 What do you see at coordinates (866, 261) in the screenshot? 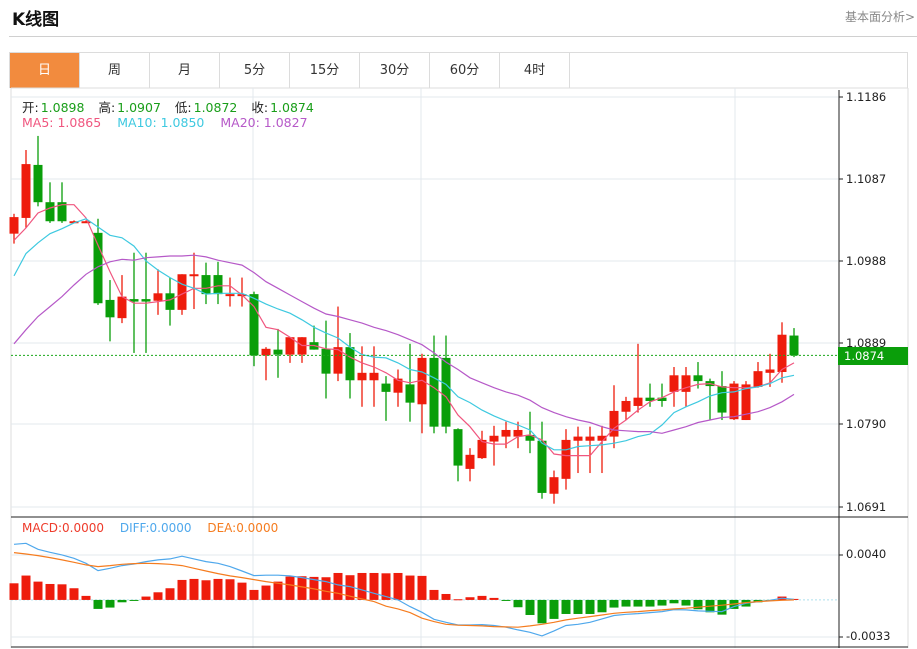
I see `price-tick: 1.0988` at bounding box center [866, 261].